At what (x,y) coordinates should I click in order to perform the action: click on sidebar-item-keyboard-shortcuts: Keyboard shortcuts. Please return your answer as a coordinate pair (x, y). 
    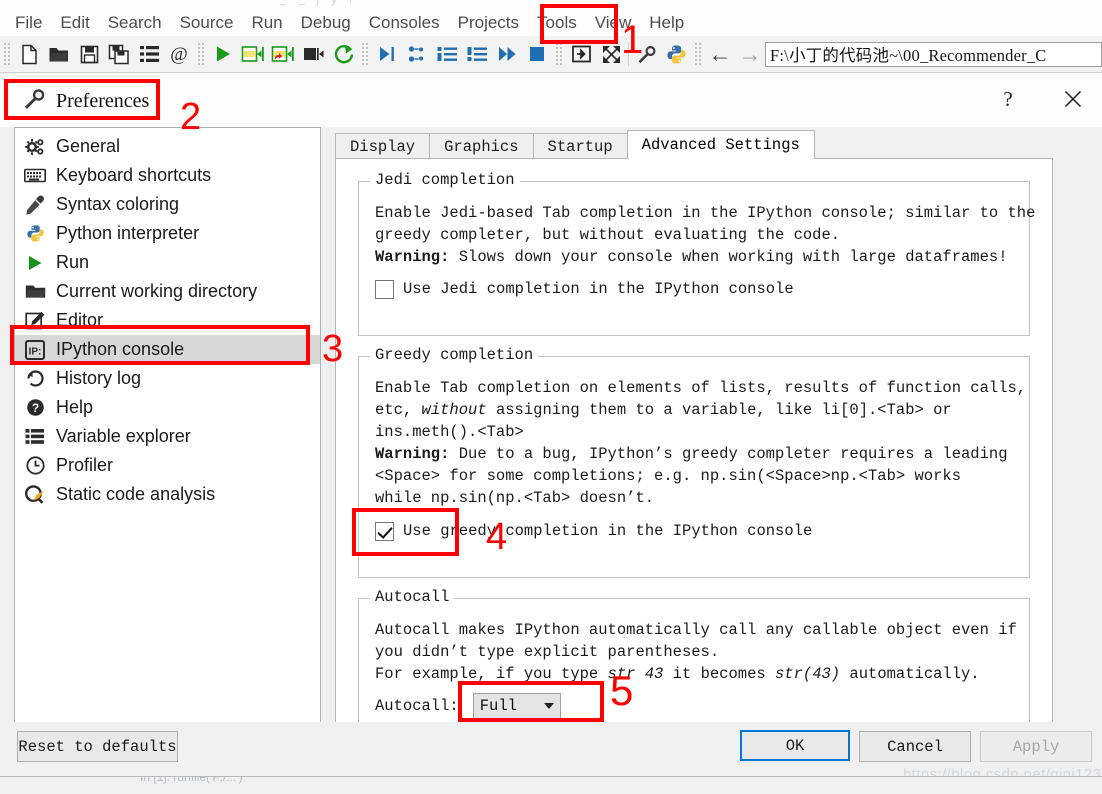
    Looking at the image, I should click on (167, 175).